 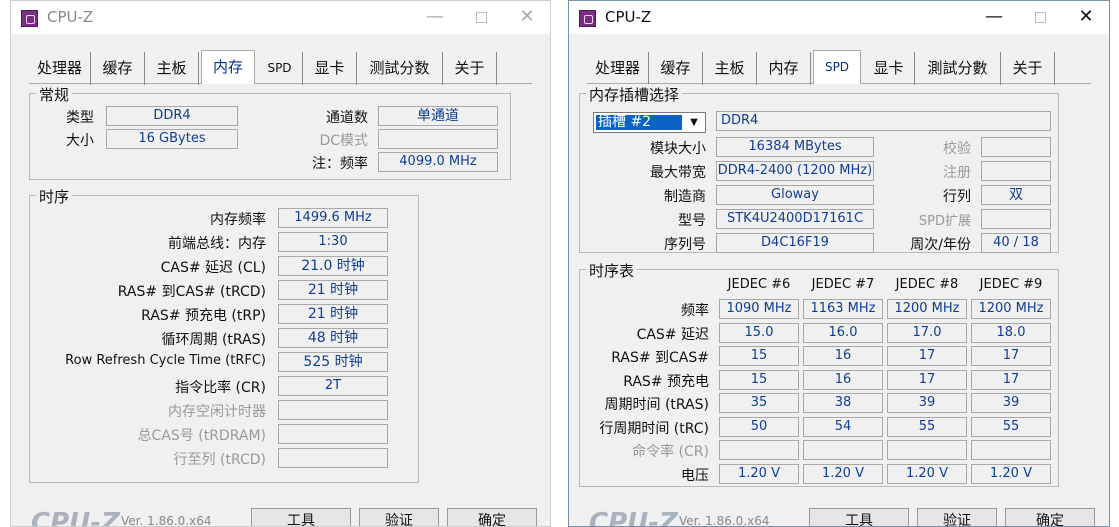 I want to click on slot-select: 插槽 #2 ▼, so click(x=649, y=122).